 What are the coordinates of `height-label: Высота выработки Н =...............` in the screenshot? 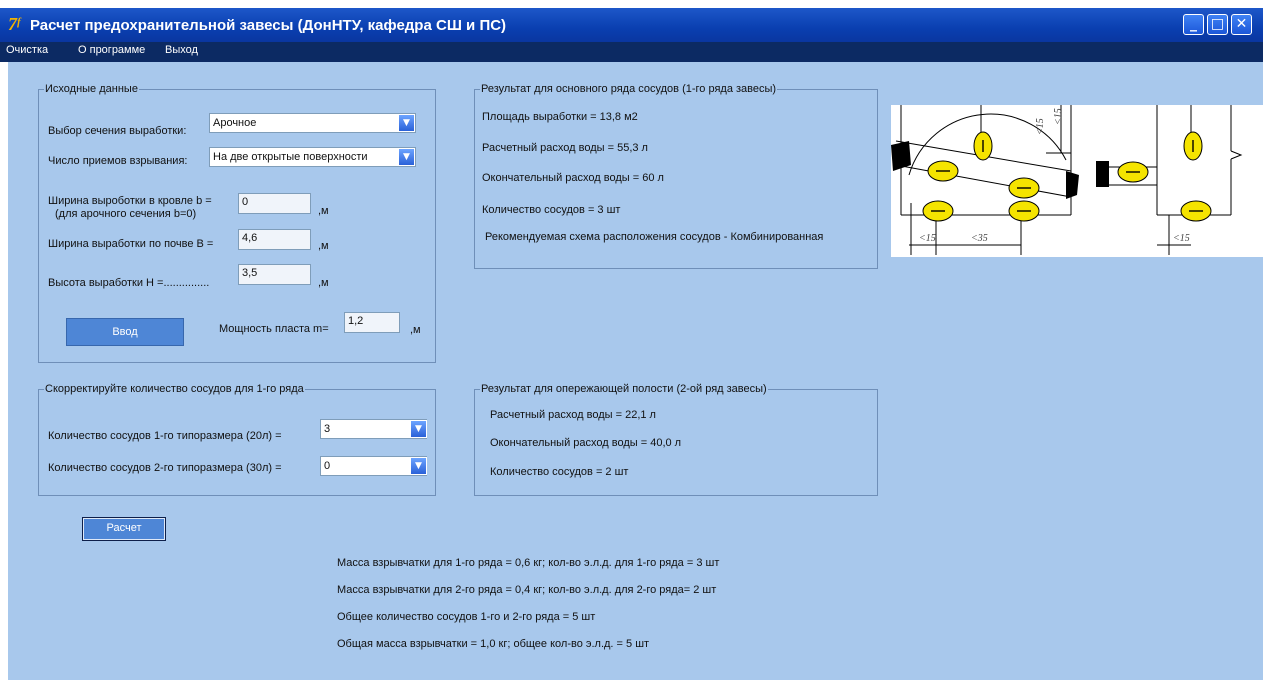 It's located at (129, 283).